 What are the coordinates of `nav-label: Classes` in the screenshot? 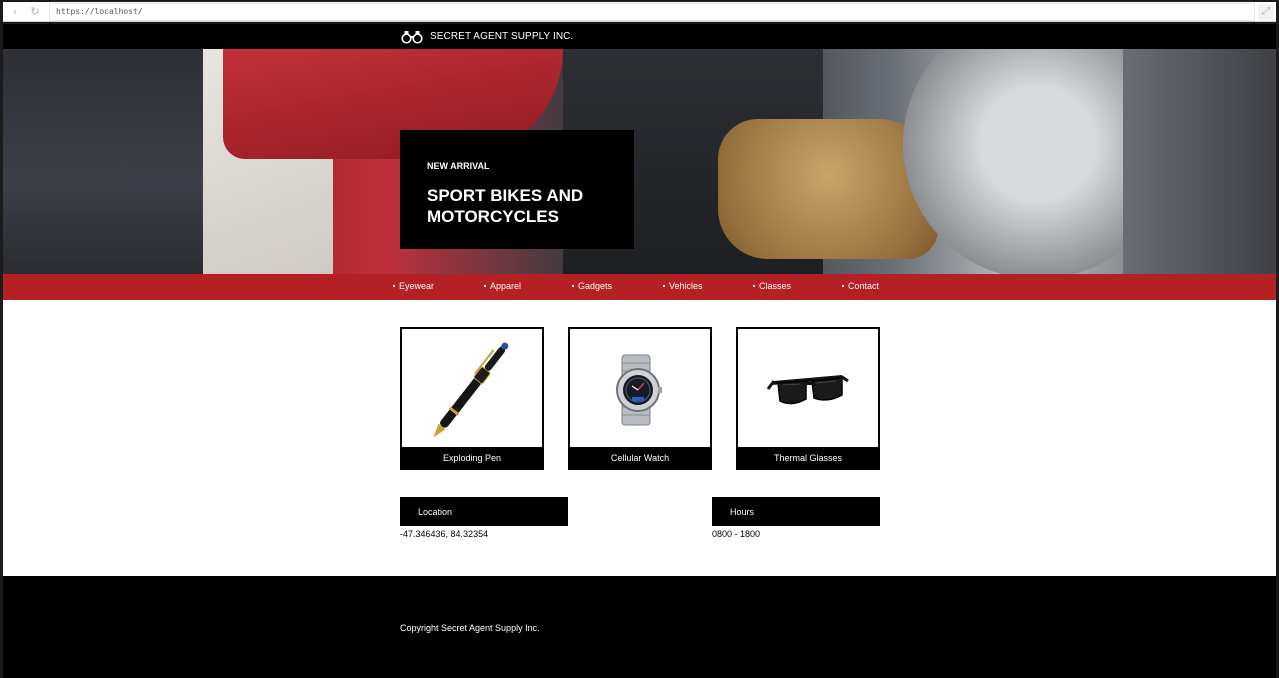 It's located at (775, 286).